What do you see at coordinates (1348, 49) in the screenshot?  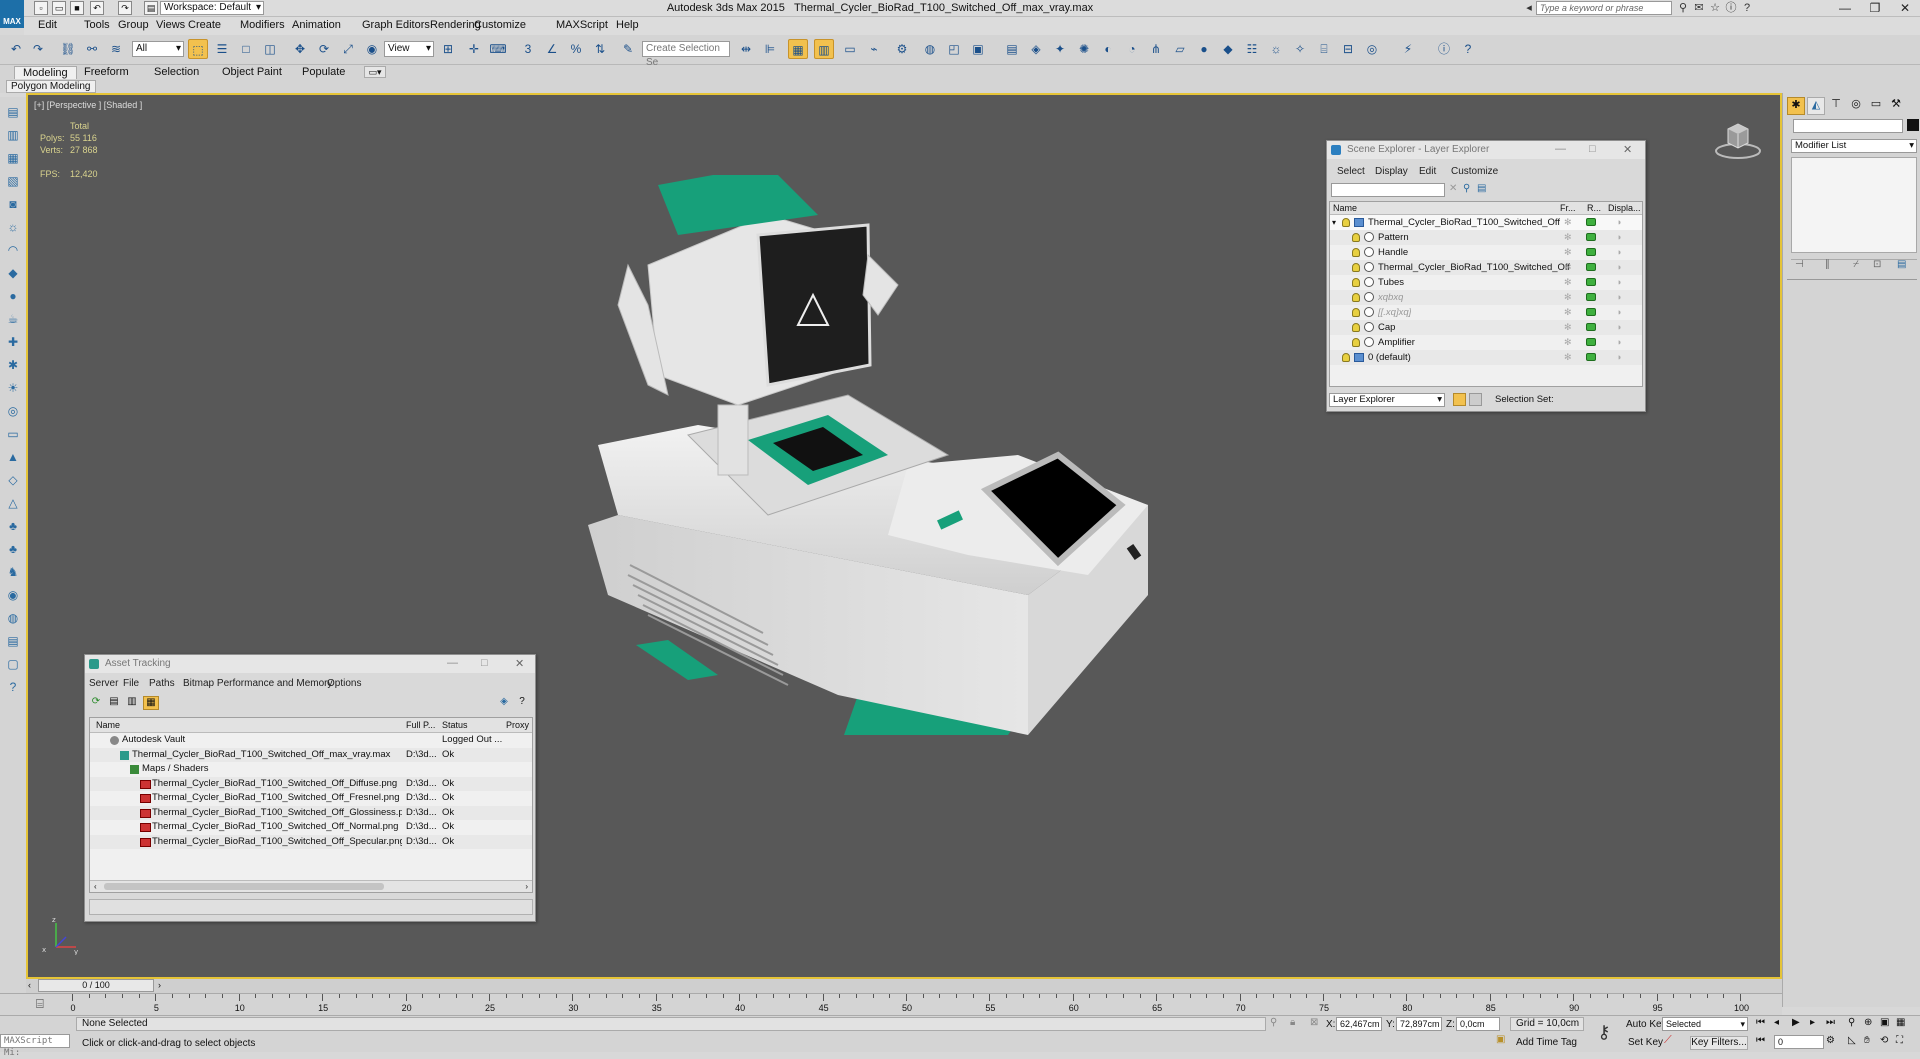 I see `vray-clipper-icon: ⊟` at bounding box center [1348, 49].